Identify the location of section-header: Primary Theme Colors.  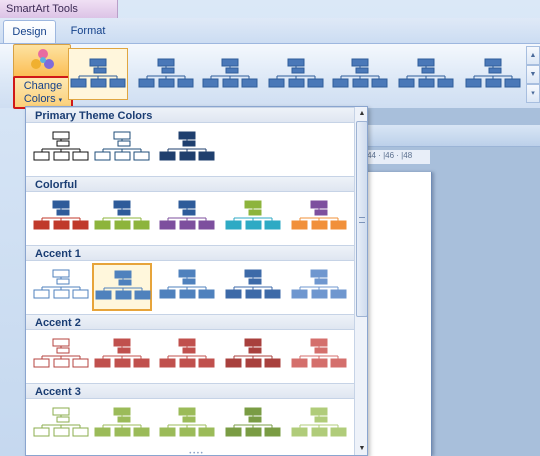
(190, 115).